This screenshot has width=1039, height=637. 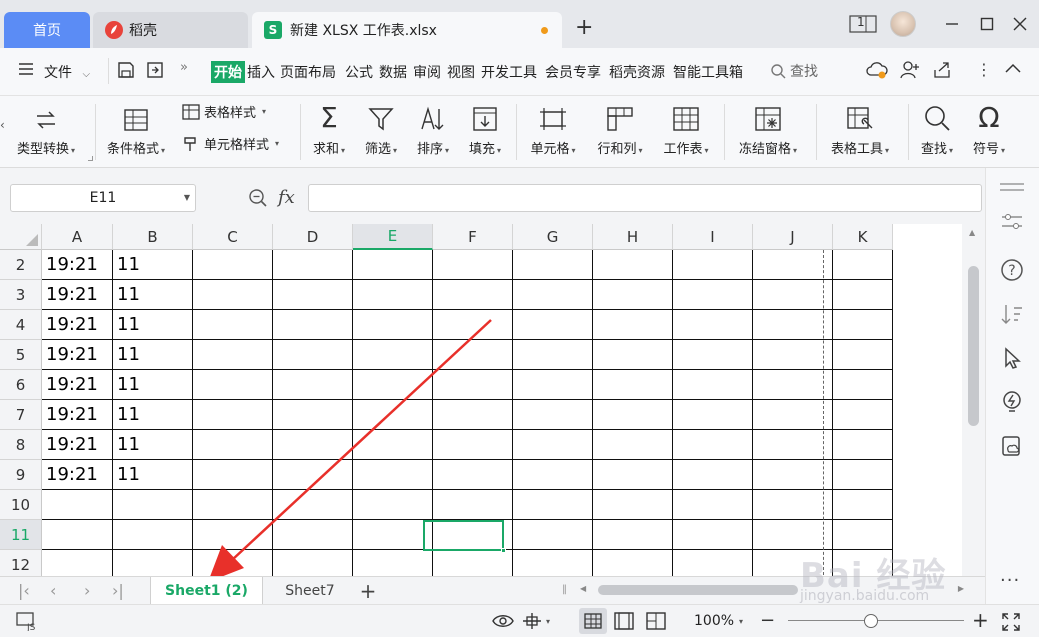 I want to click on first-sheet-icon: |‹, so click(x=24, y=590).